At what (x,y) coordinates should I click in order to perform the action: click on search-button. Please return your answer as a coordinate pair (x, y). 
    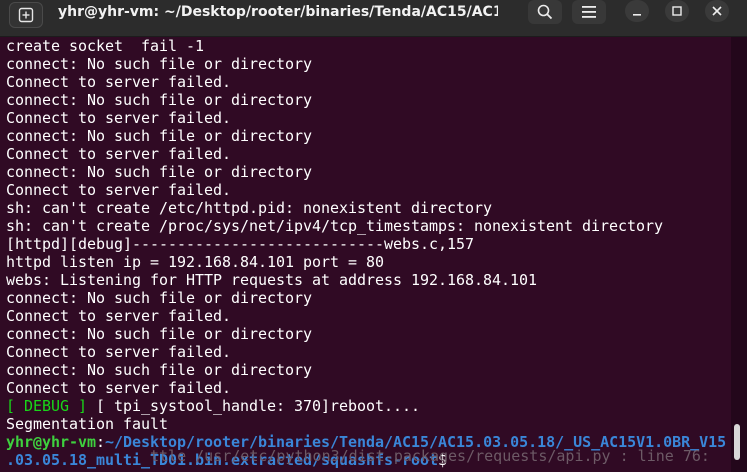
    Looking at the image, I should click on (545, 12).